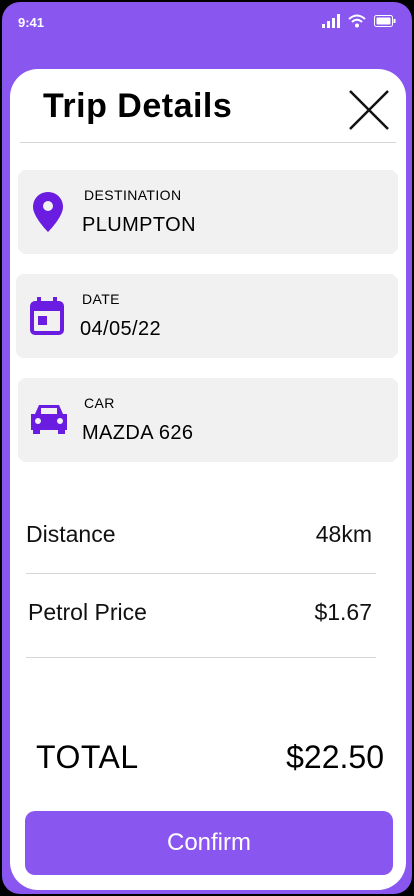 The height and width of the screenshot is (896, 414). What do you see at coordinates (209, 843) in the screenshot?
I see `confirm-button: Confirm` at bounding box center [209, 843].